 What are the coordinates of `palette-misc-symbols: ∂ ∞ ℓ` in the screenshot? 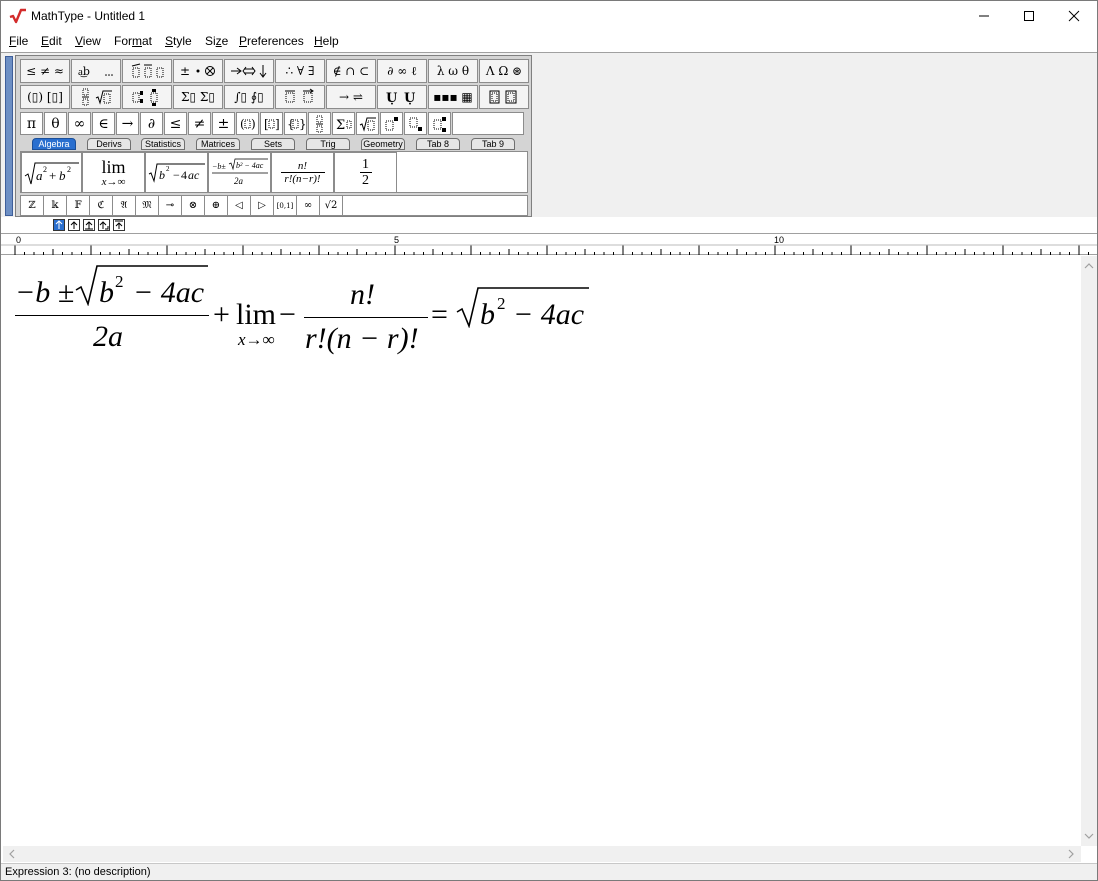 It's located at (402, 71).